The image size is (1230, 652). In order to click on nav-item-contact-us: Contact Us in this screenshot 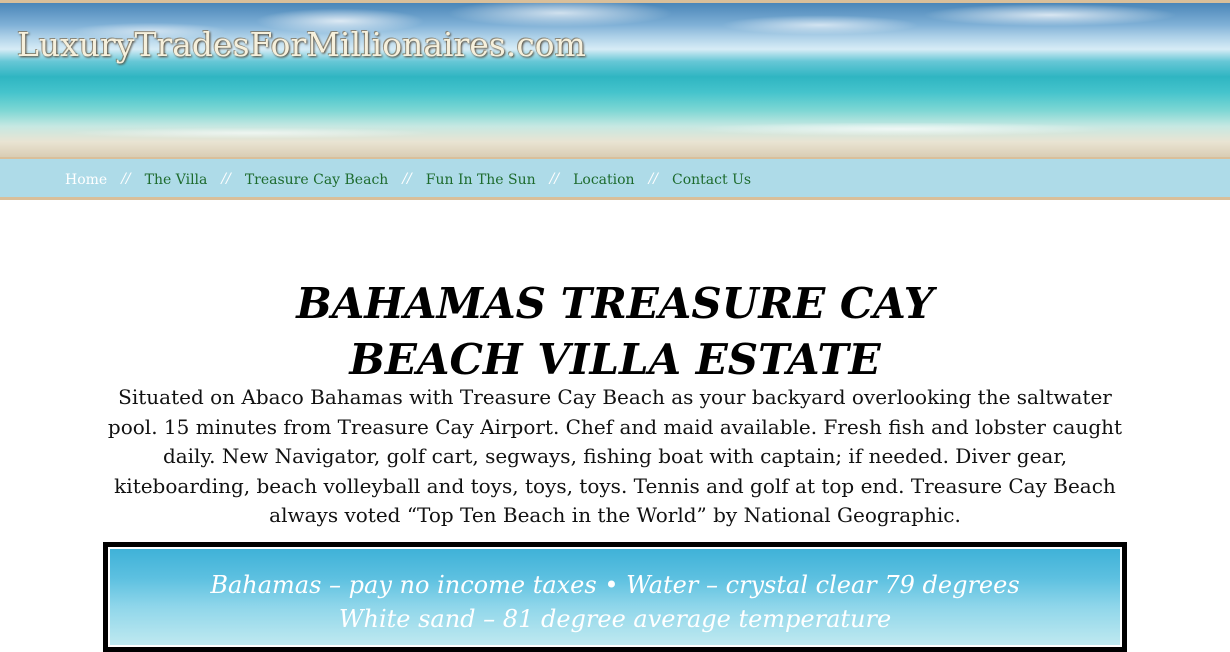, I will do `click(711, 180)`.